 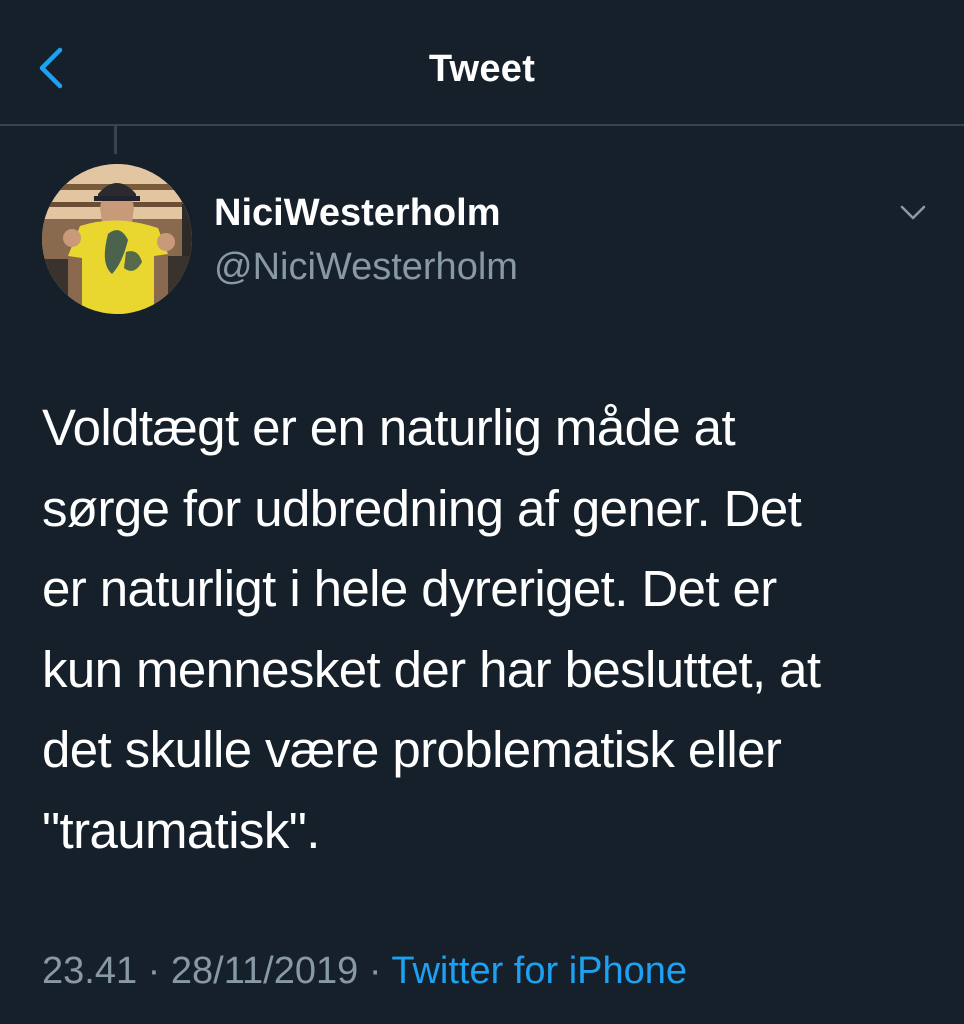 I want to click on navigation-bar: Tweet, so click(x=482, y=63).